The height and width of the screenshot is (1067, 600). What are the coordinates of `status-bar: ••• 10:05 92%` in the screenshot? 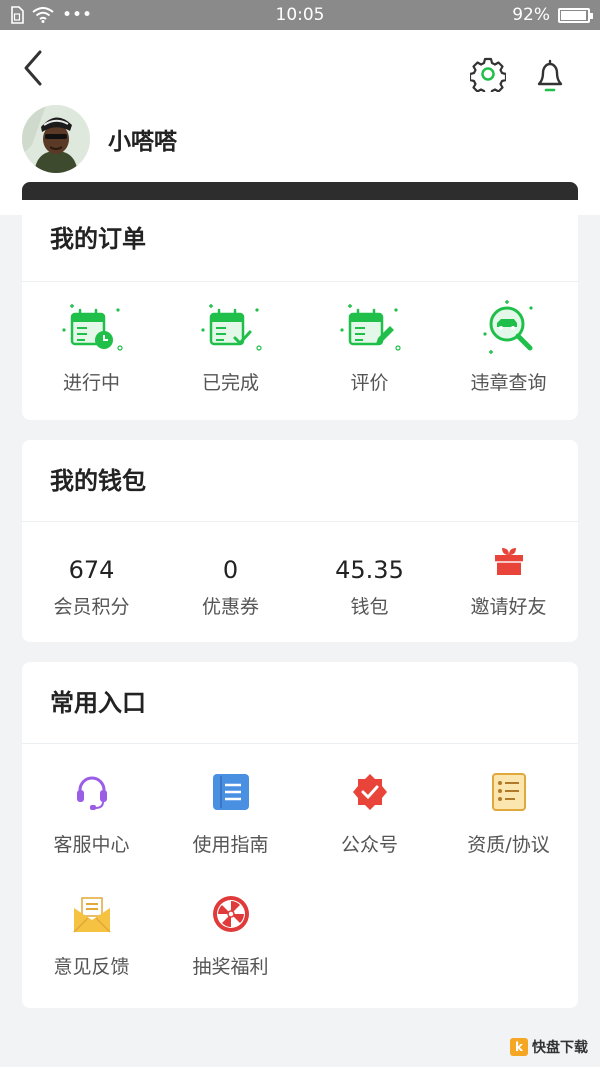 It's located at (300, 15).